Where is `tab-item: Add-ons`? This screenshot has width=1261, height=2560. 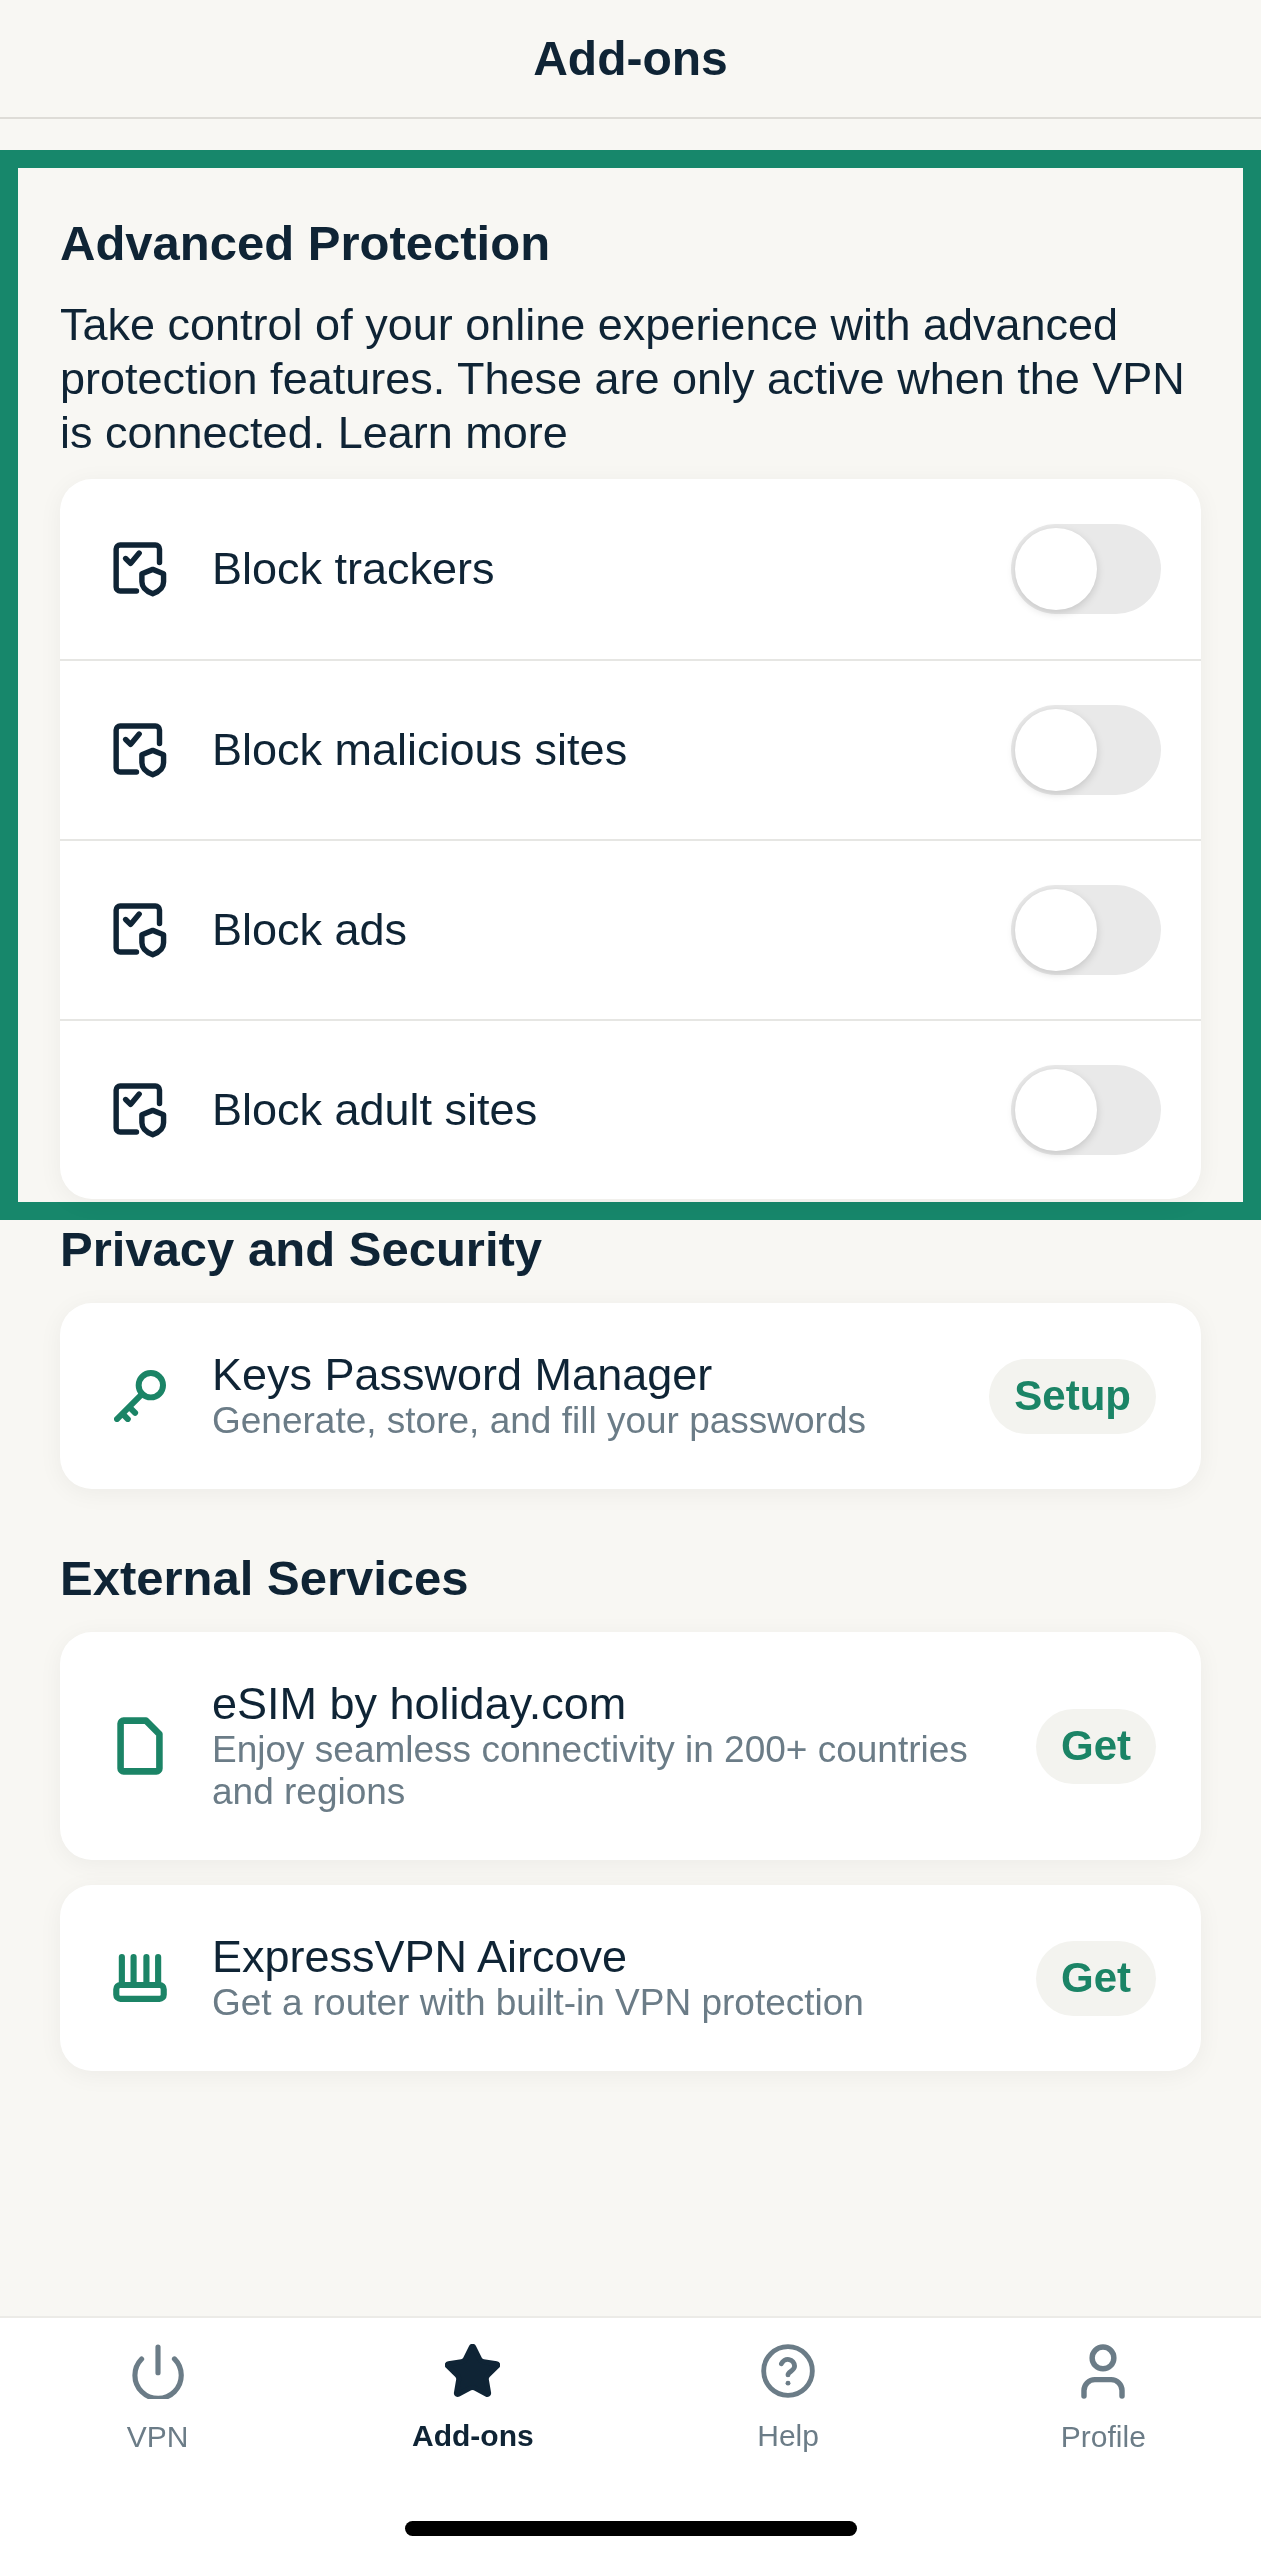
tab-item: Add-ons is located at coordinates (473, 2399).